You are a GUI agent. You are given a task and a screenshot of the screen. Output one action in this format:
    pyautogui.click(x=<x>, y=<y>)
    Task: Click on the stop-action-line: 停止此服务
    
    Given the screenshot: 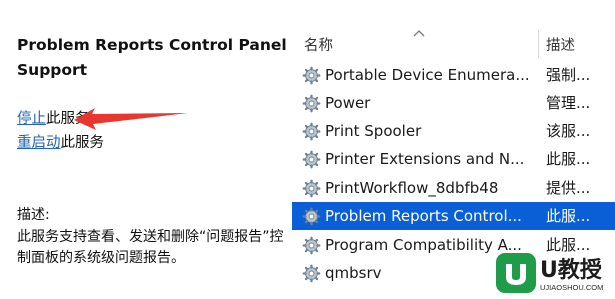 What is the action you would take?
    pyautogui.click(x=53, y=119)
    